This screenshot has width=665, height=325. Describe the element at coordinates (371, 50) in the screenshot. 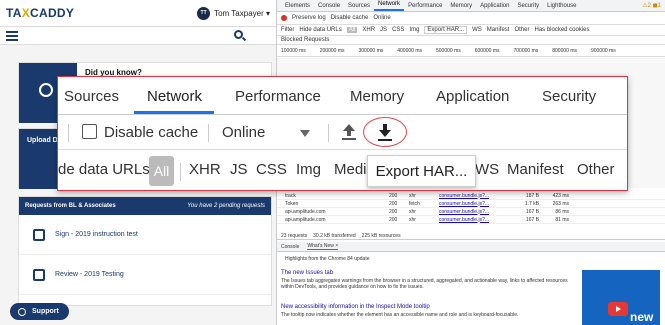

I see `tick-label: 300000 ms` at that location.